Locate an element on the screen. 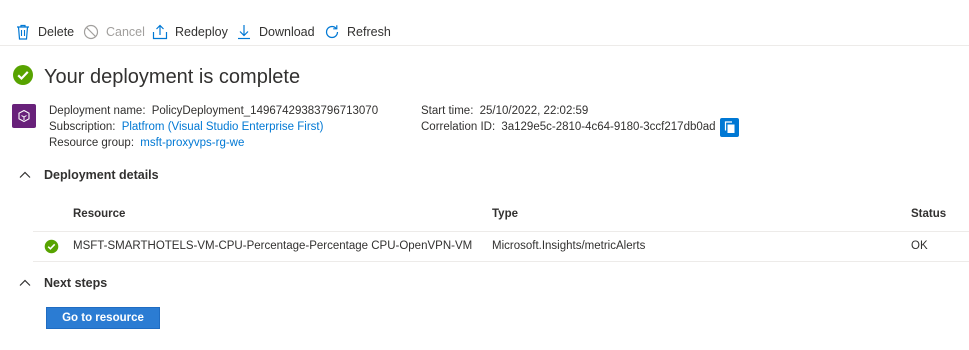 The height and width of the screenshot is (350, 969). deployment-name-value: PolicyDeployment_14967429383796713070 is located at coordinates (265, 111).